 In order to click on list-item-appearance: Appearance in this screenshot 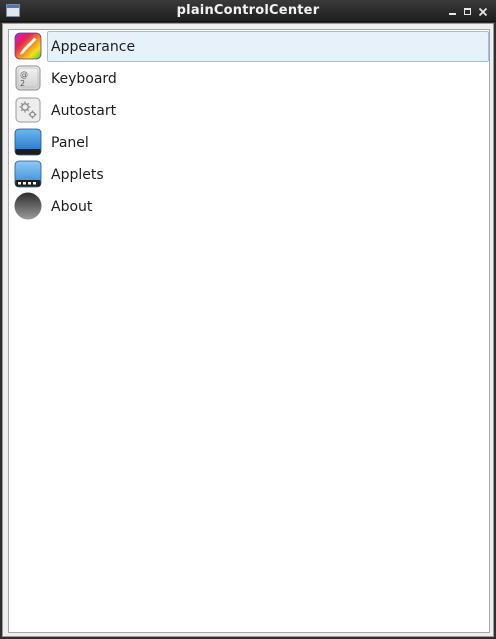, I will do `click(249, 46)`.